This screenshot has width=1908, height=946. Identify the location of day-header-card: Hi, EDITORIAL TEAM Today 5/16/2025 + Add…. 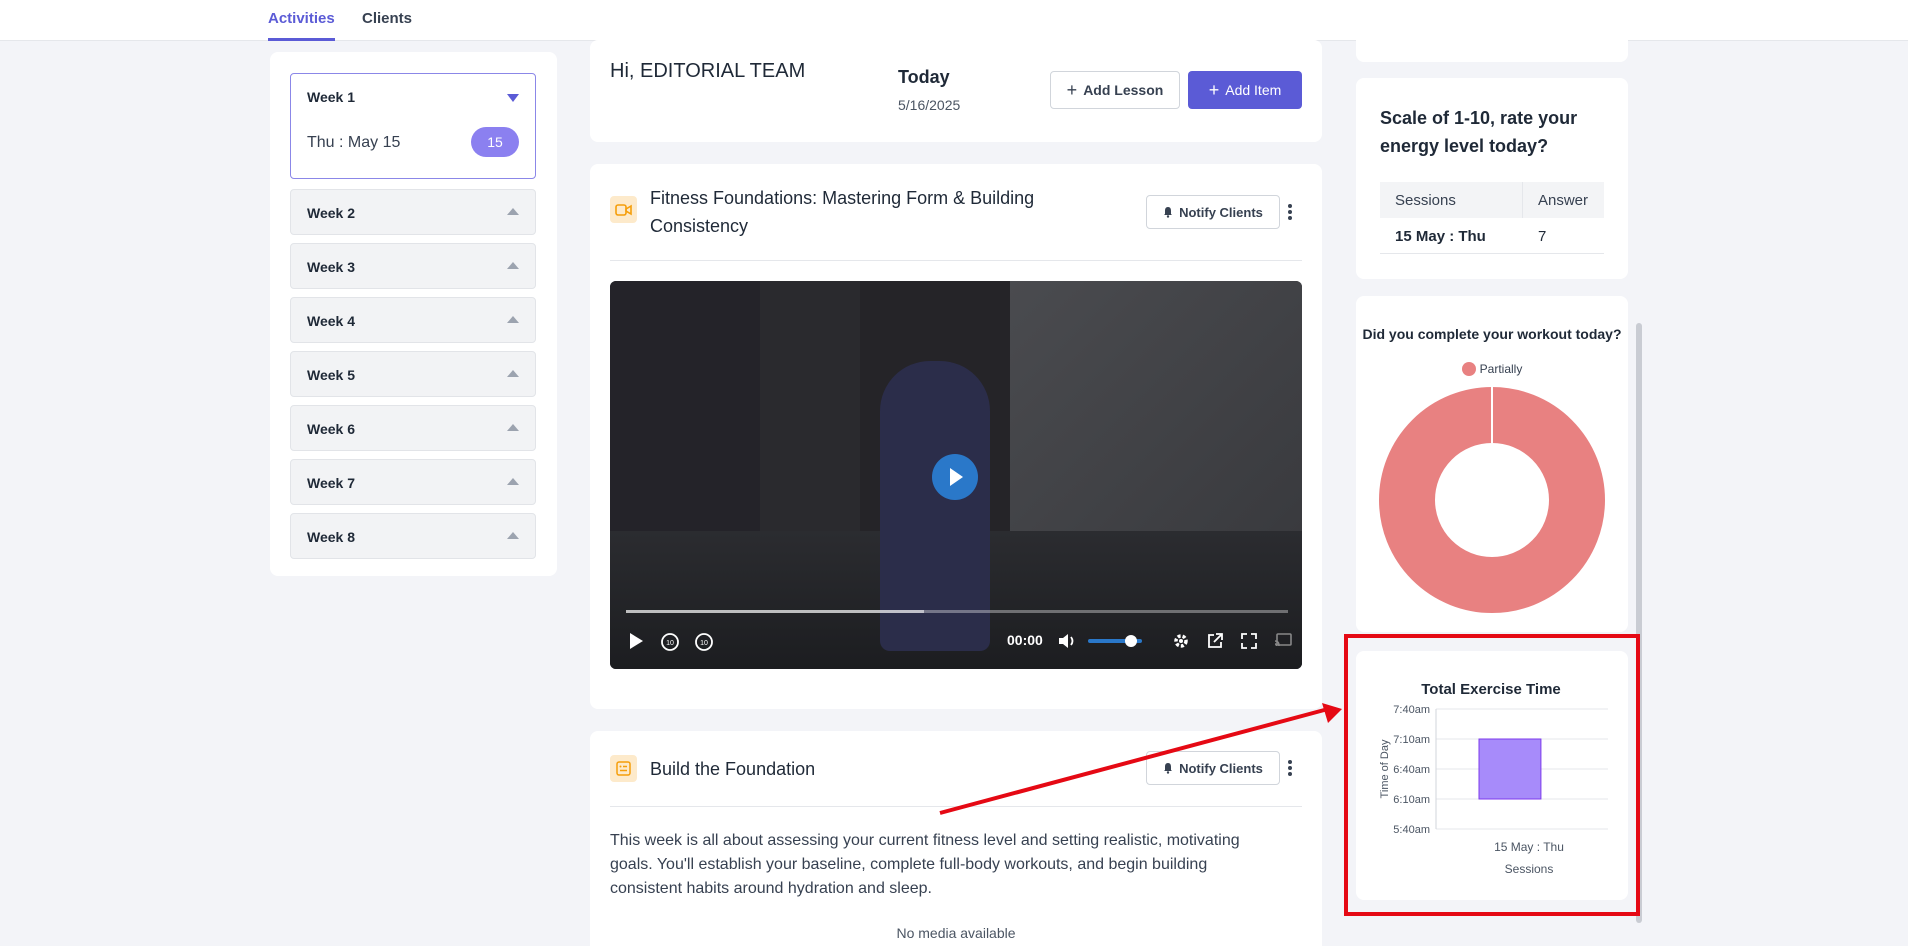
(956, 91).